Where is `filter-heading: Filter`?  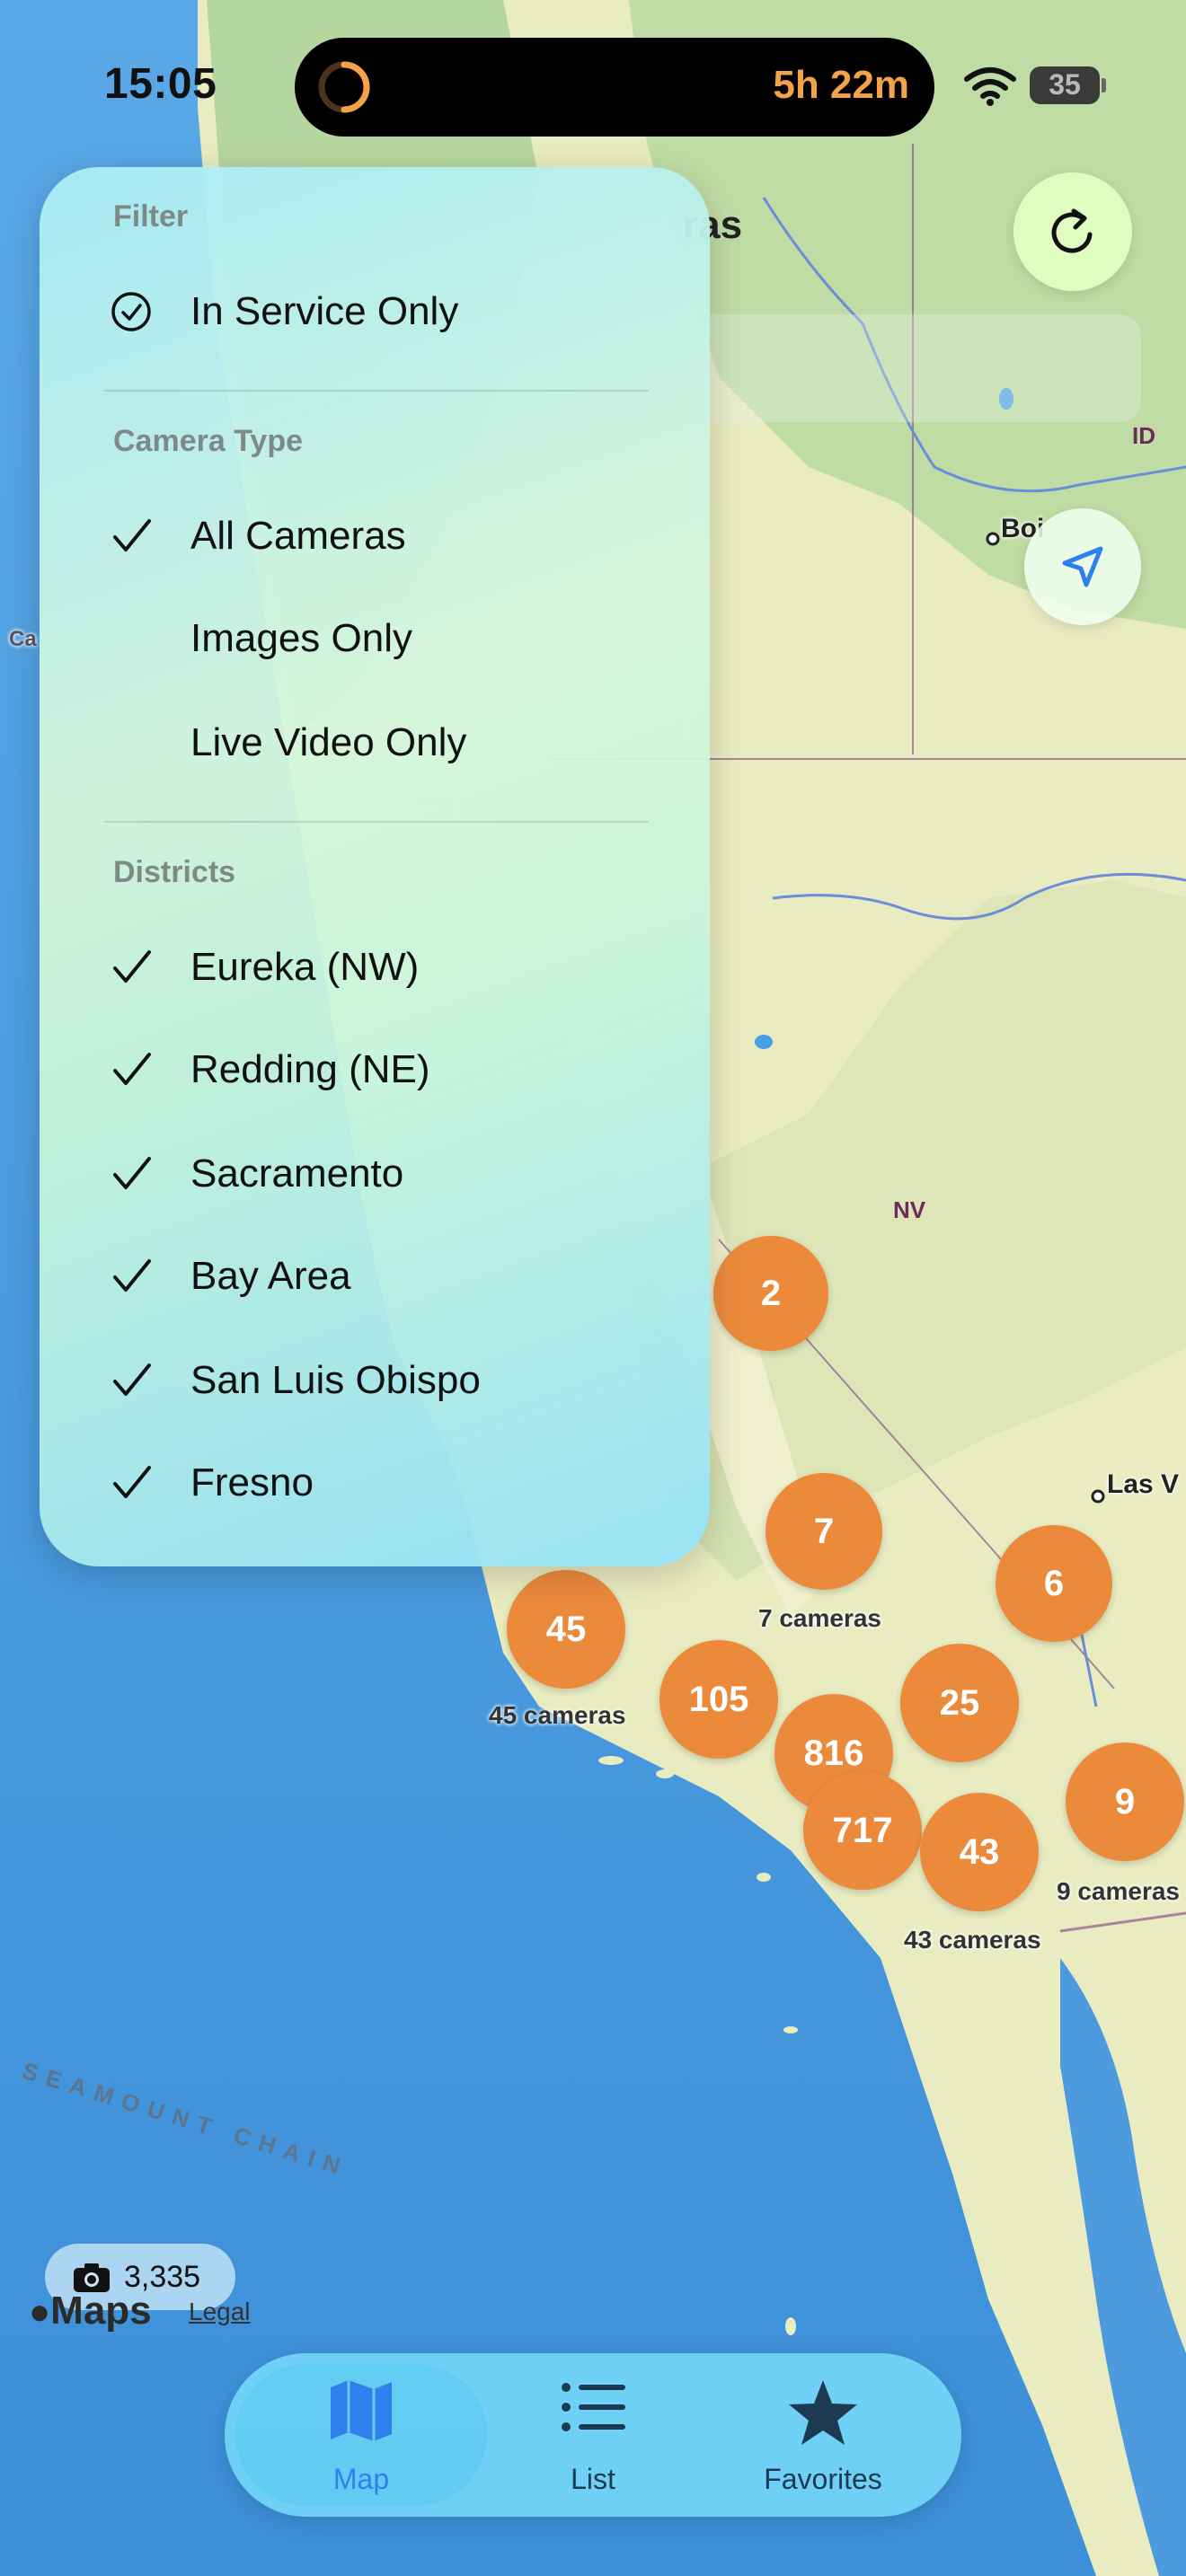 filter-heading: Filter is located at coordinates (151, 216).